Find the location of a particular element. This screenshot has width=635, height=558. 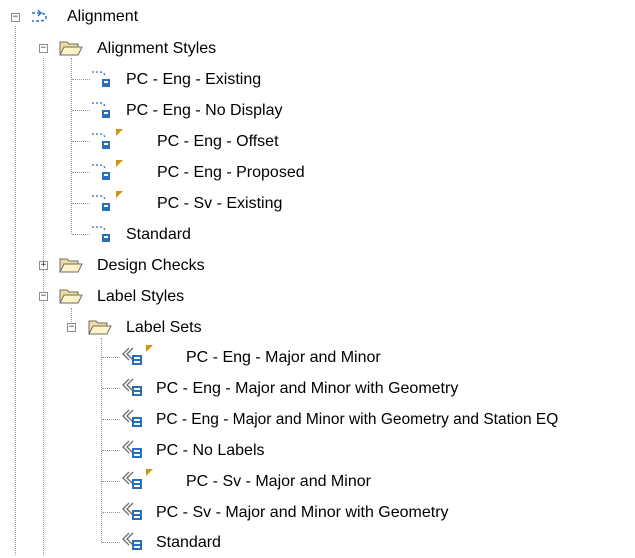

label-set-item: PC - Sv - Major and Minor with Geometry is located at coordinates (260, 512).